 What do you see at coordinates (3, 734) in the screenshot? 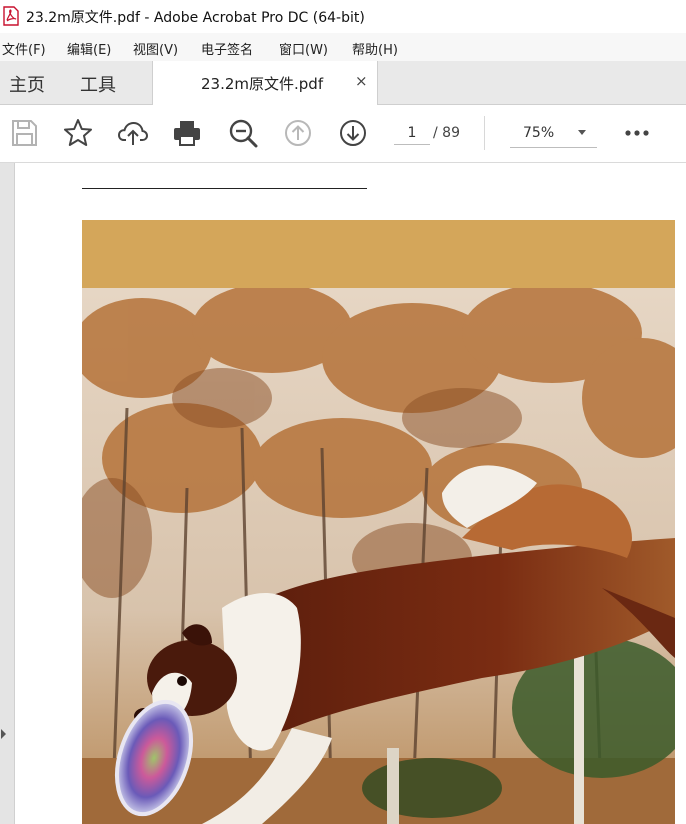
I see `expand-pane-arrow-icon` at bounding box center [3, 734].